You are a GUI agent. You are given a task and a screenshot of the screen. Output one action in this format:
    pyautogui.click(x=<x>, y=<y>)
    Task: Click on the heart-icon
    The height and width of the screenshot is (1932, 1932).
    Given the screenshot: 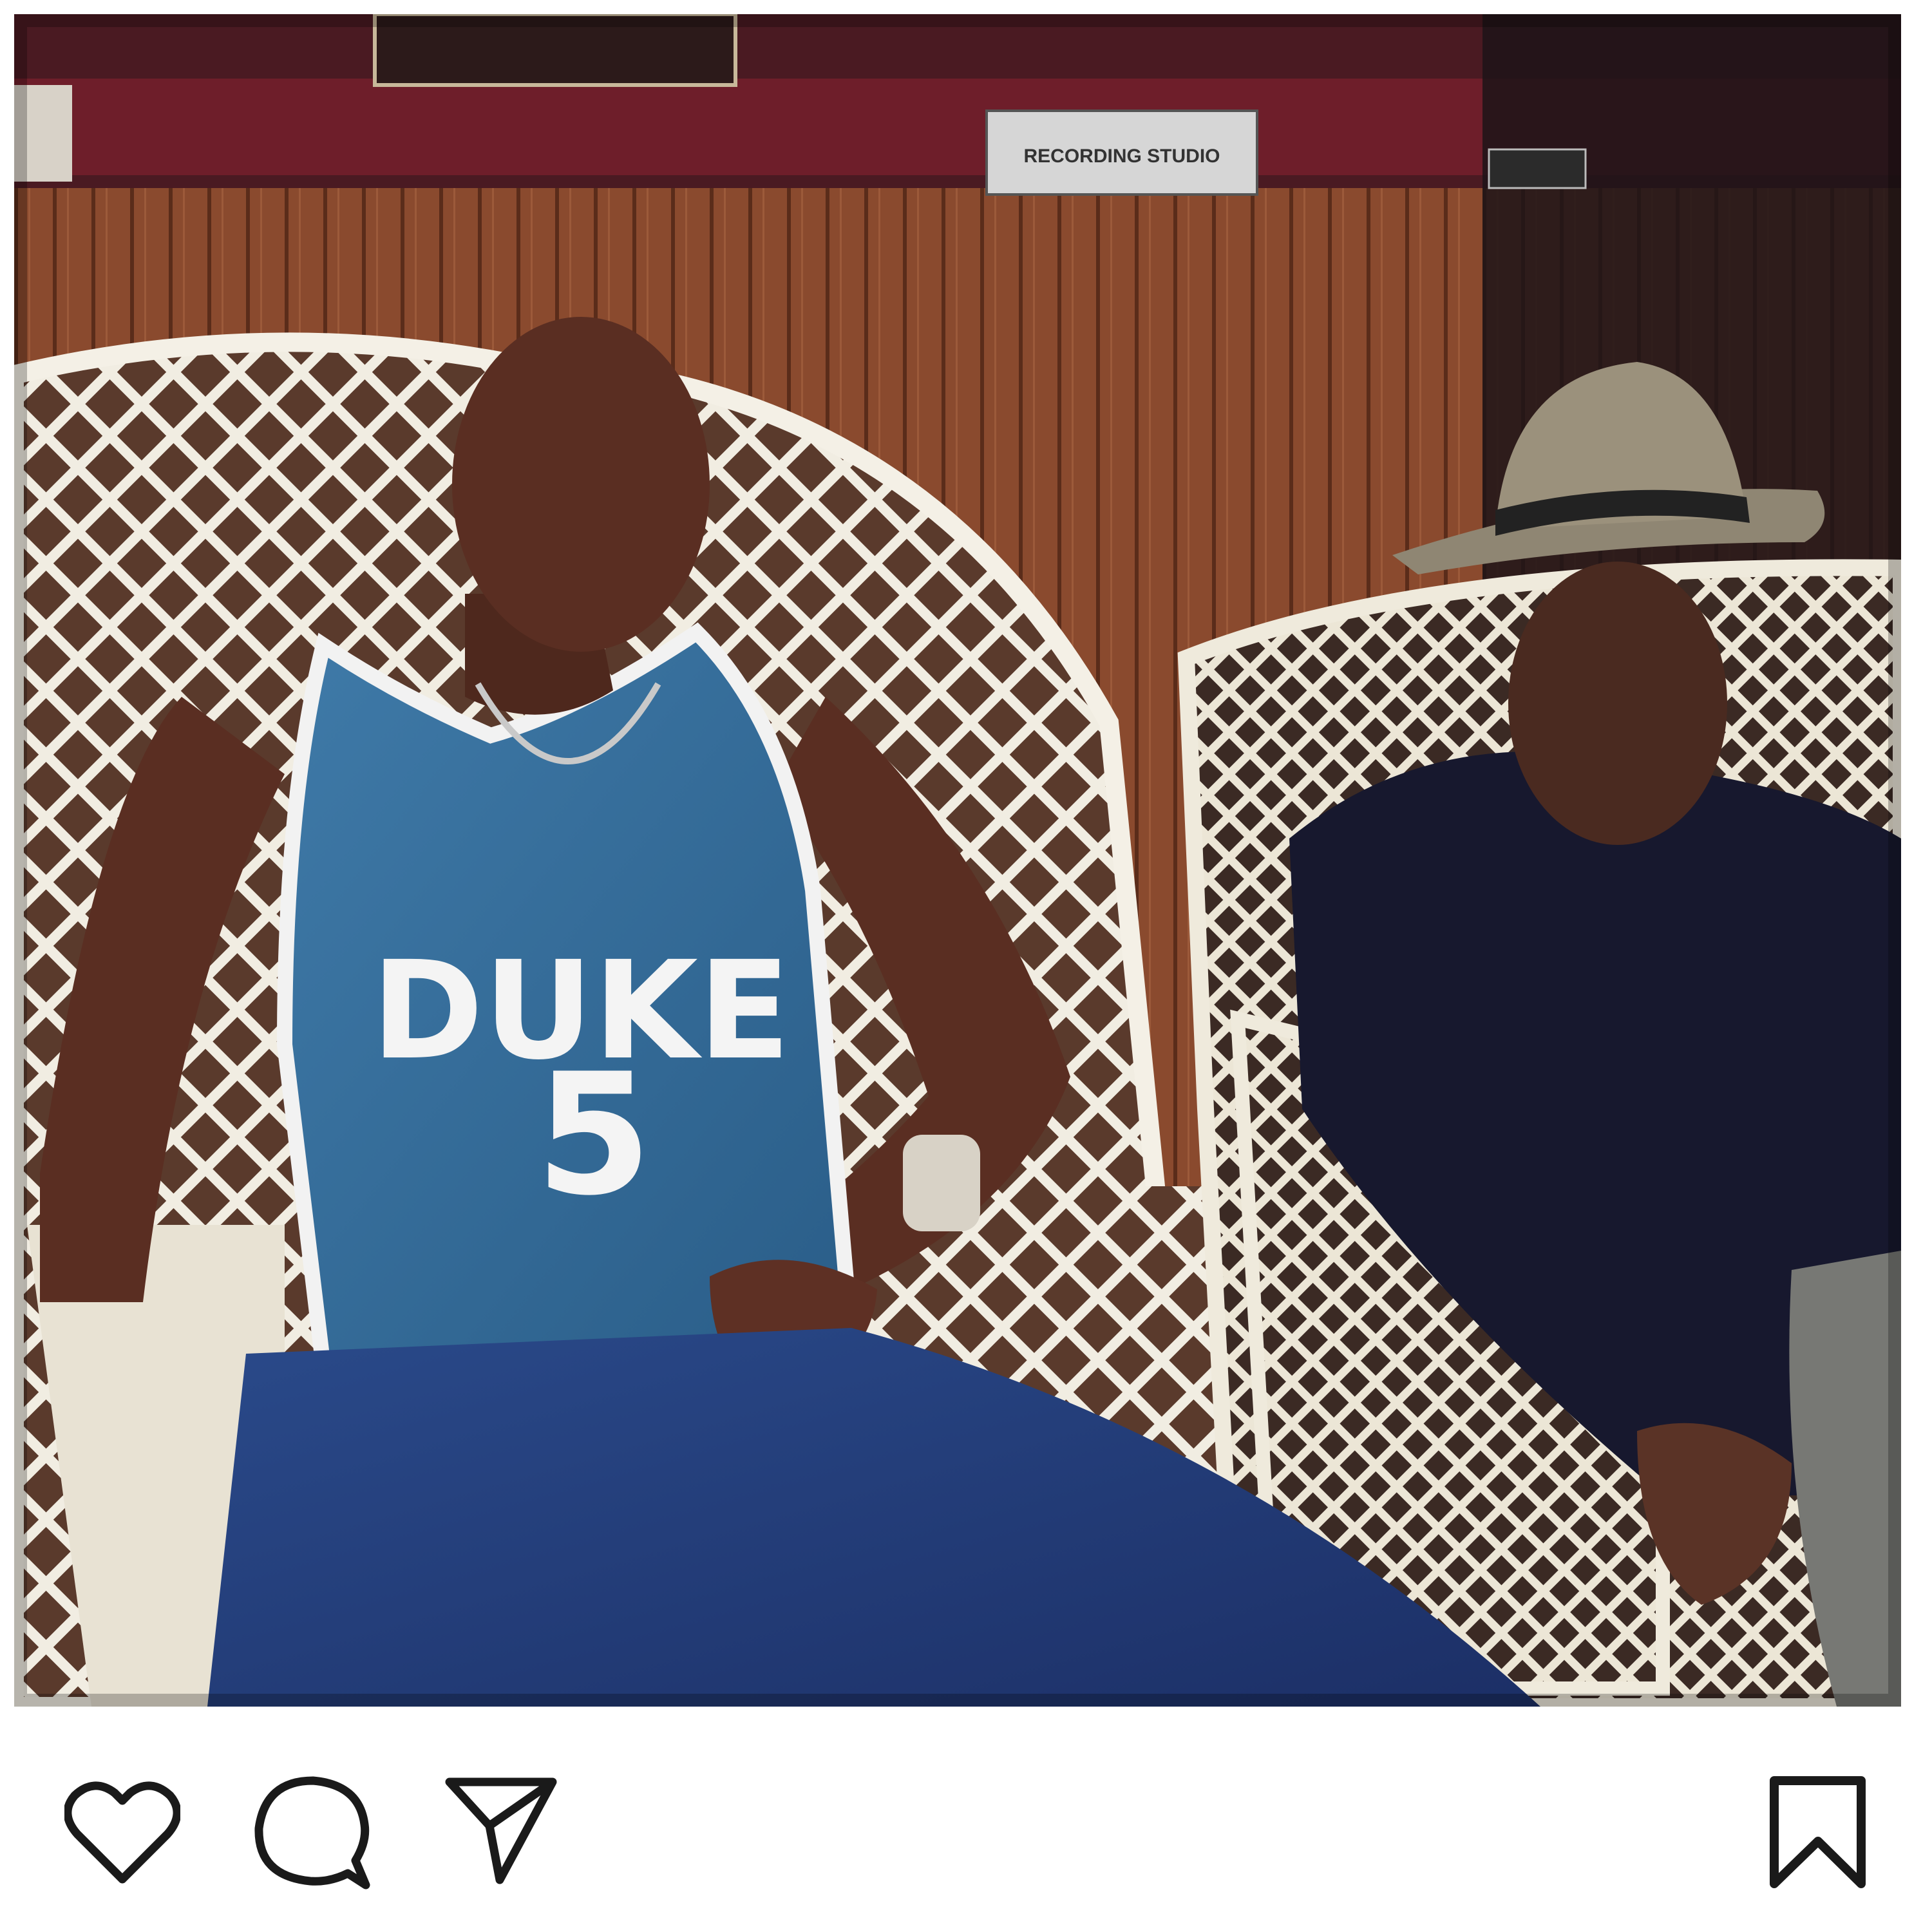 What is the action you would take?
    pyautogui.click(x=122, y=1832)
    